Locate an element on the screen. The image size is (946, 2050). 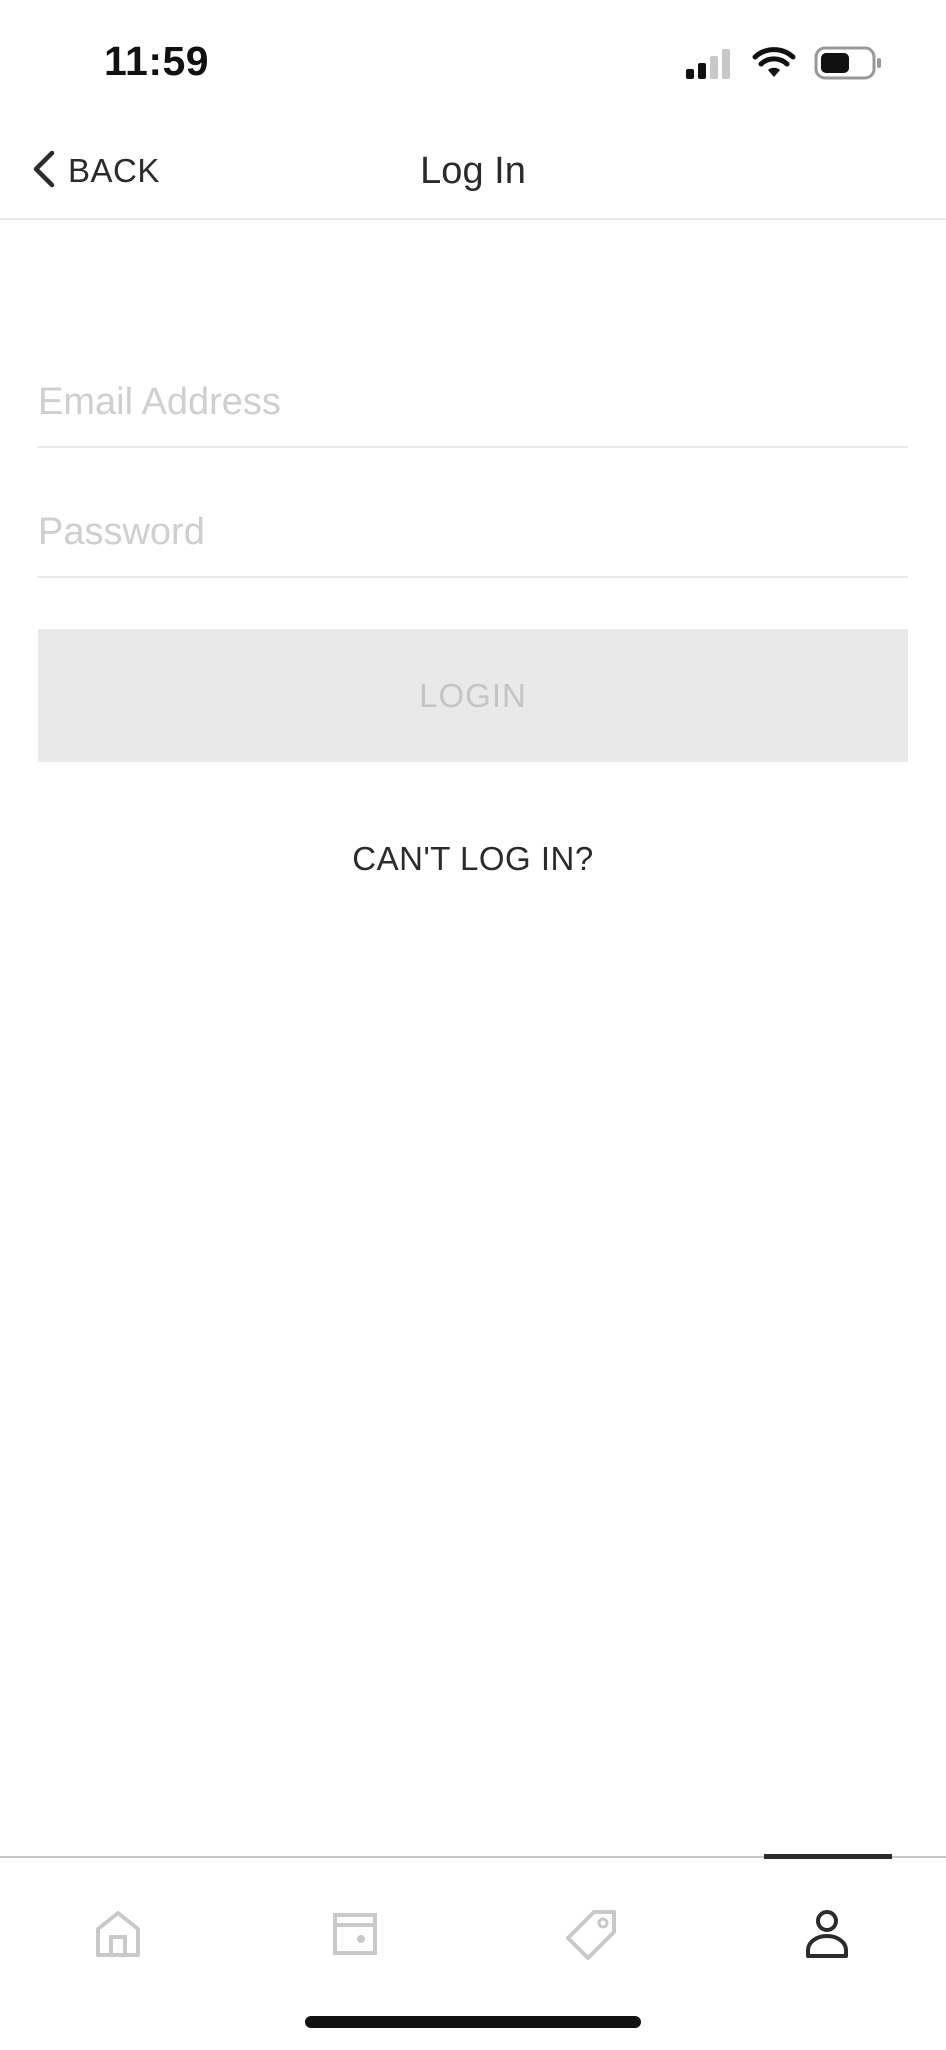
password-field is located at coordinates (473, 529).